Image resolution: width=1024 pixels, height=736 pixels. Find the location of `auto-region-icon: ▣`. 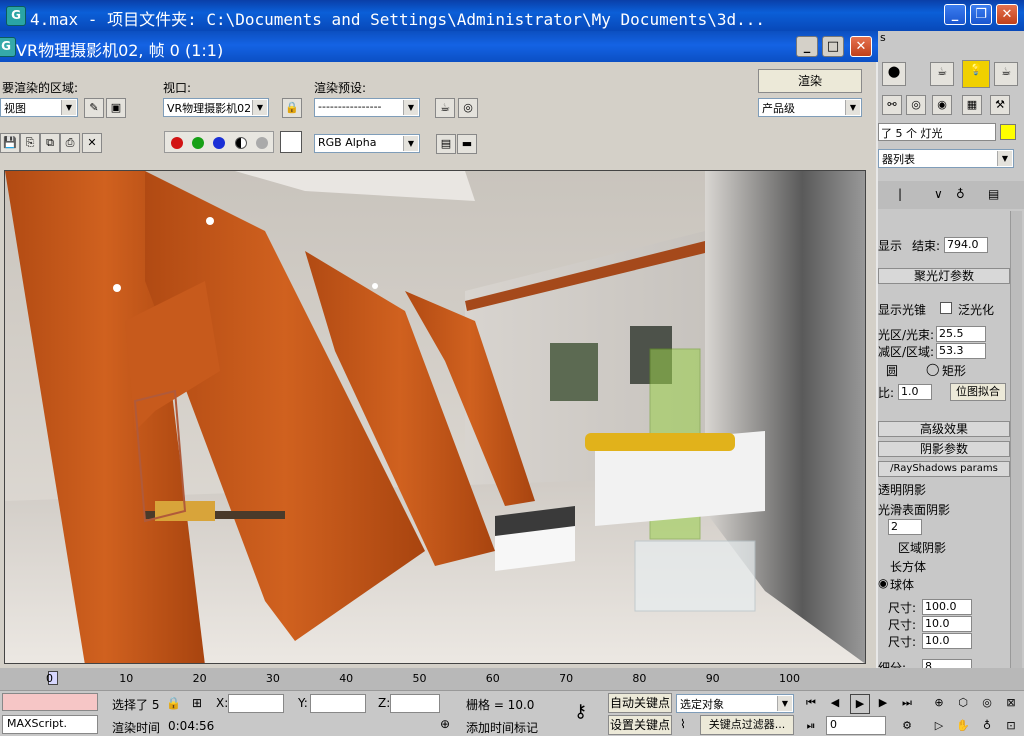

auto-region-icon: ▣ is located at coordinates (116, 108).